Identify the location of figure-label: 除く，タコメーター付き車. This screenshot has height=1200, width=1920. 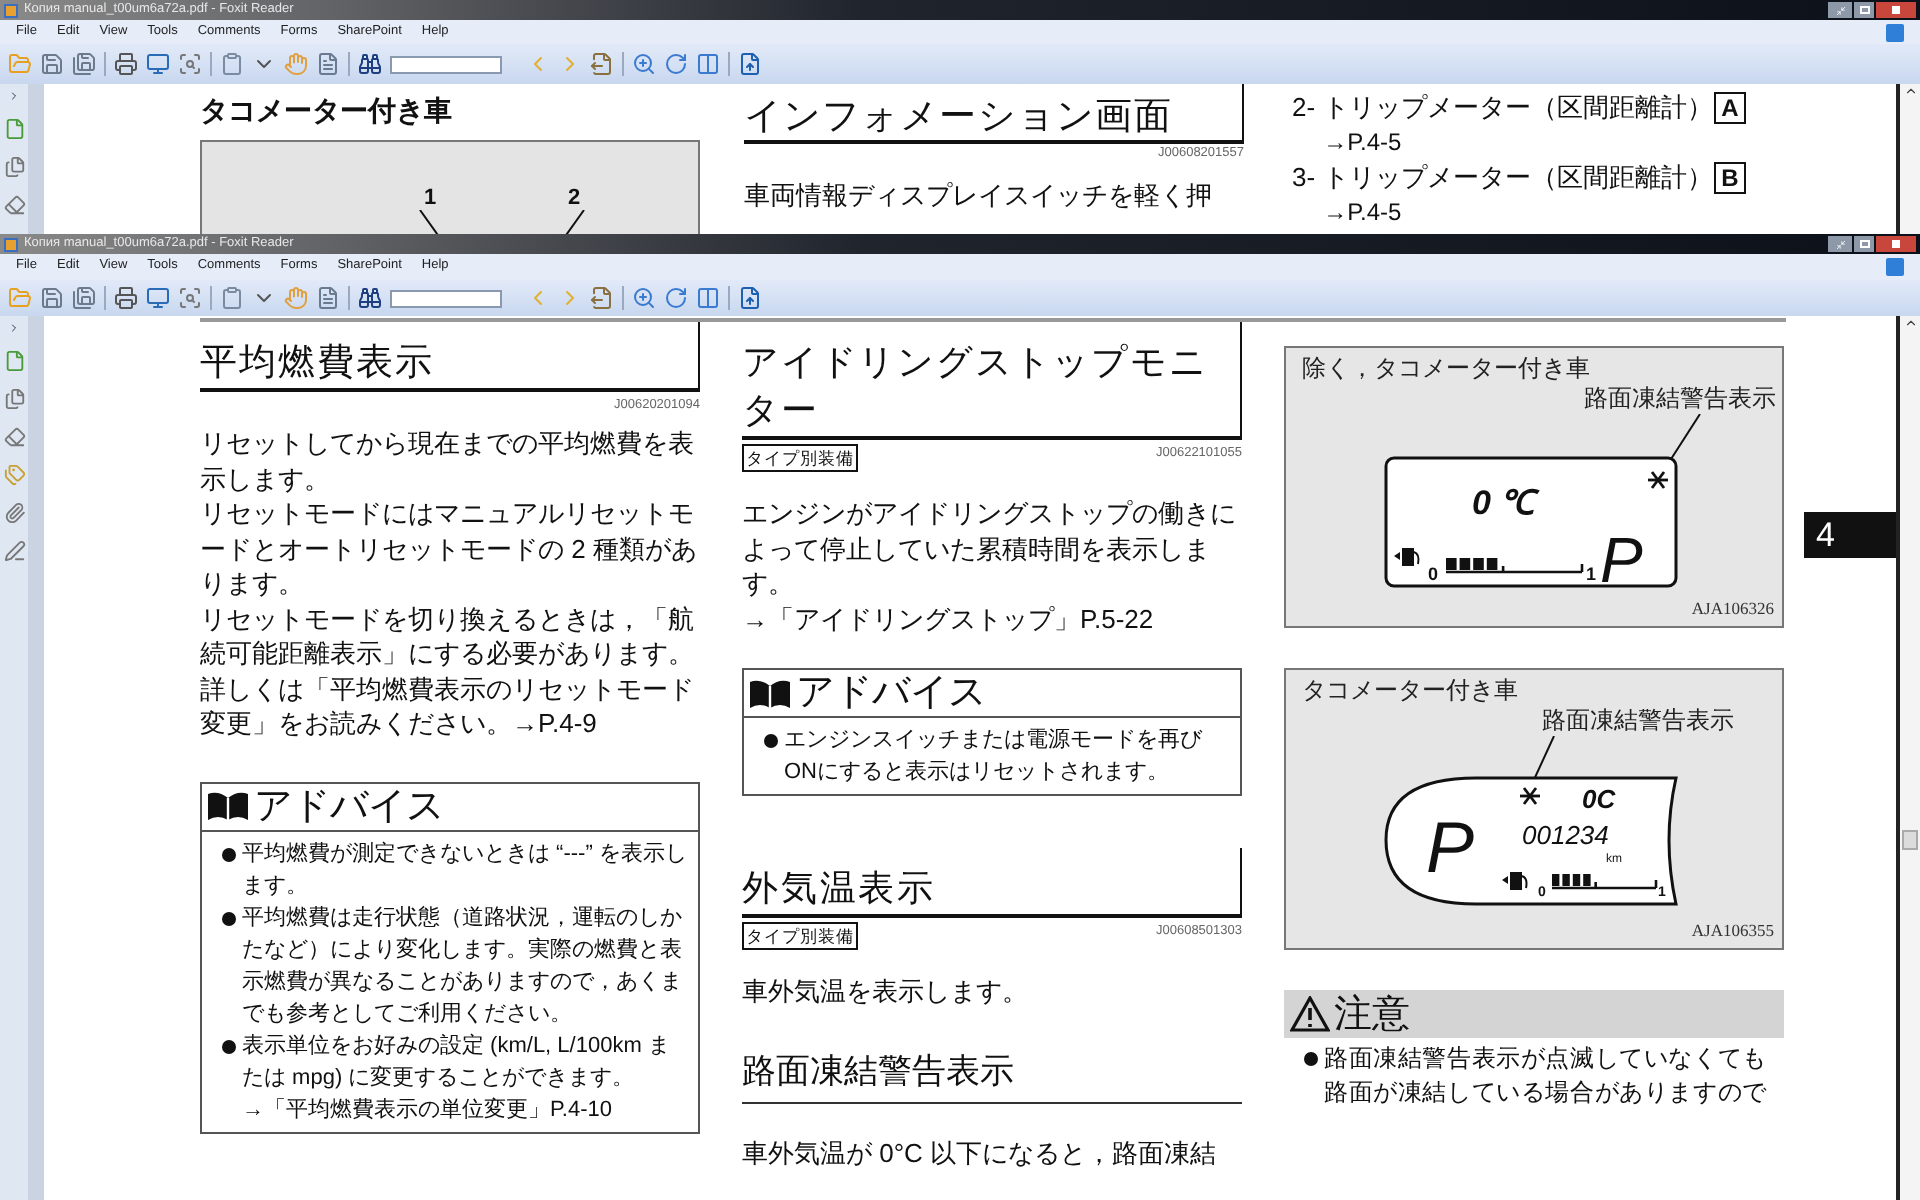
(1446, 369).